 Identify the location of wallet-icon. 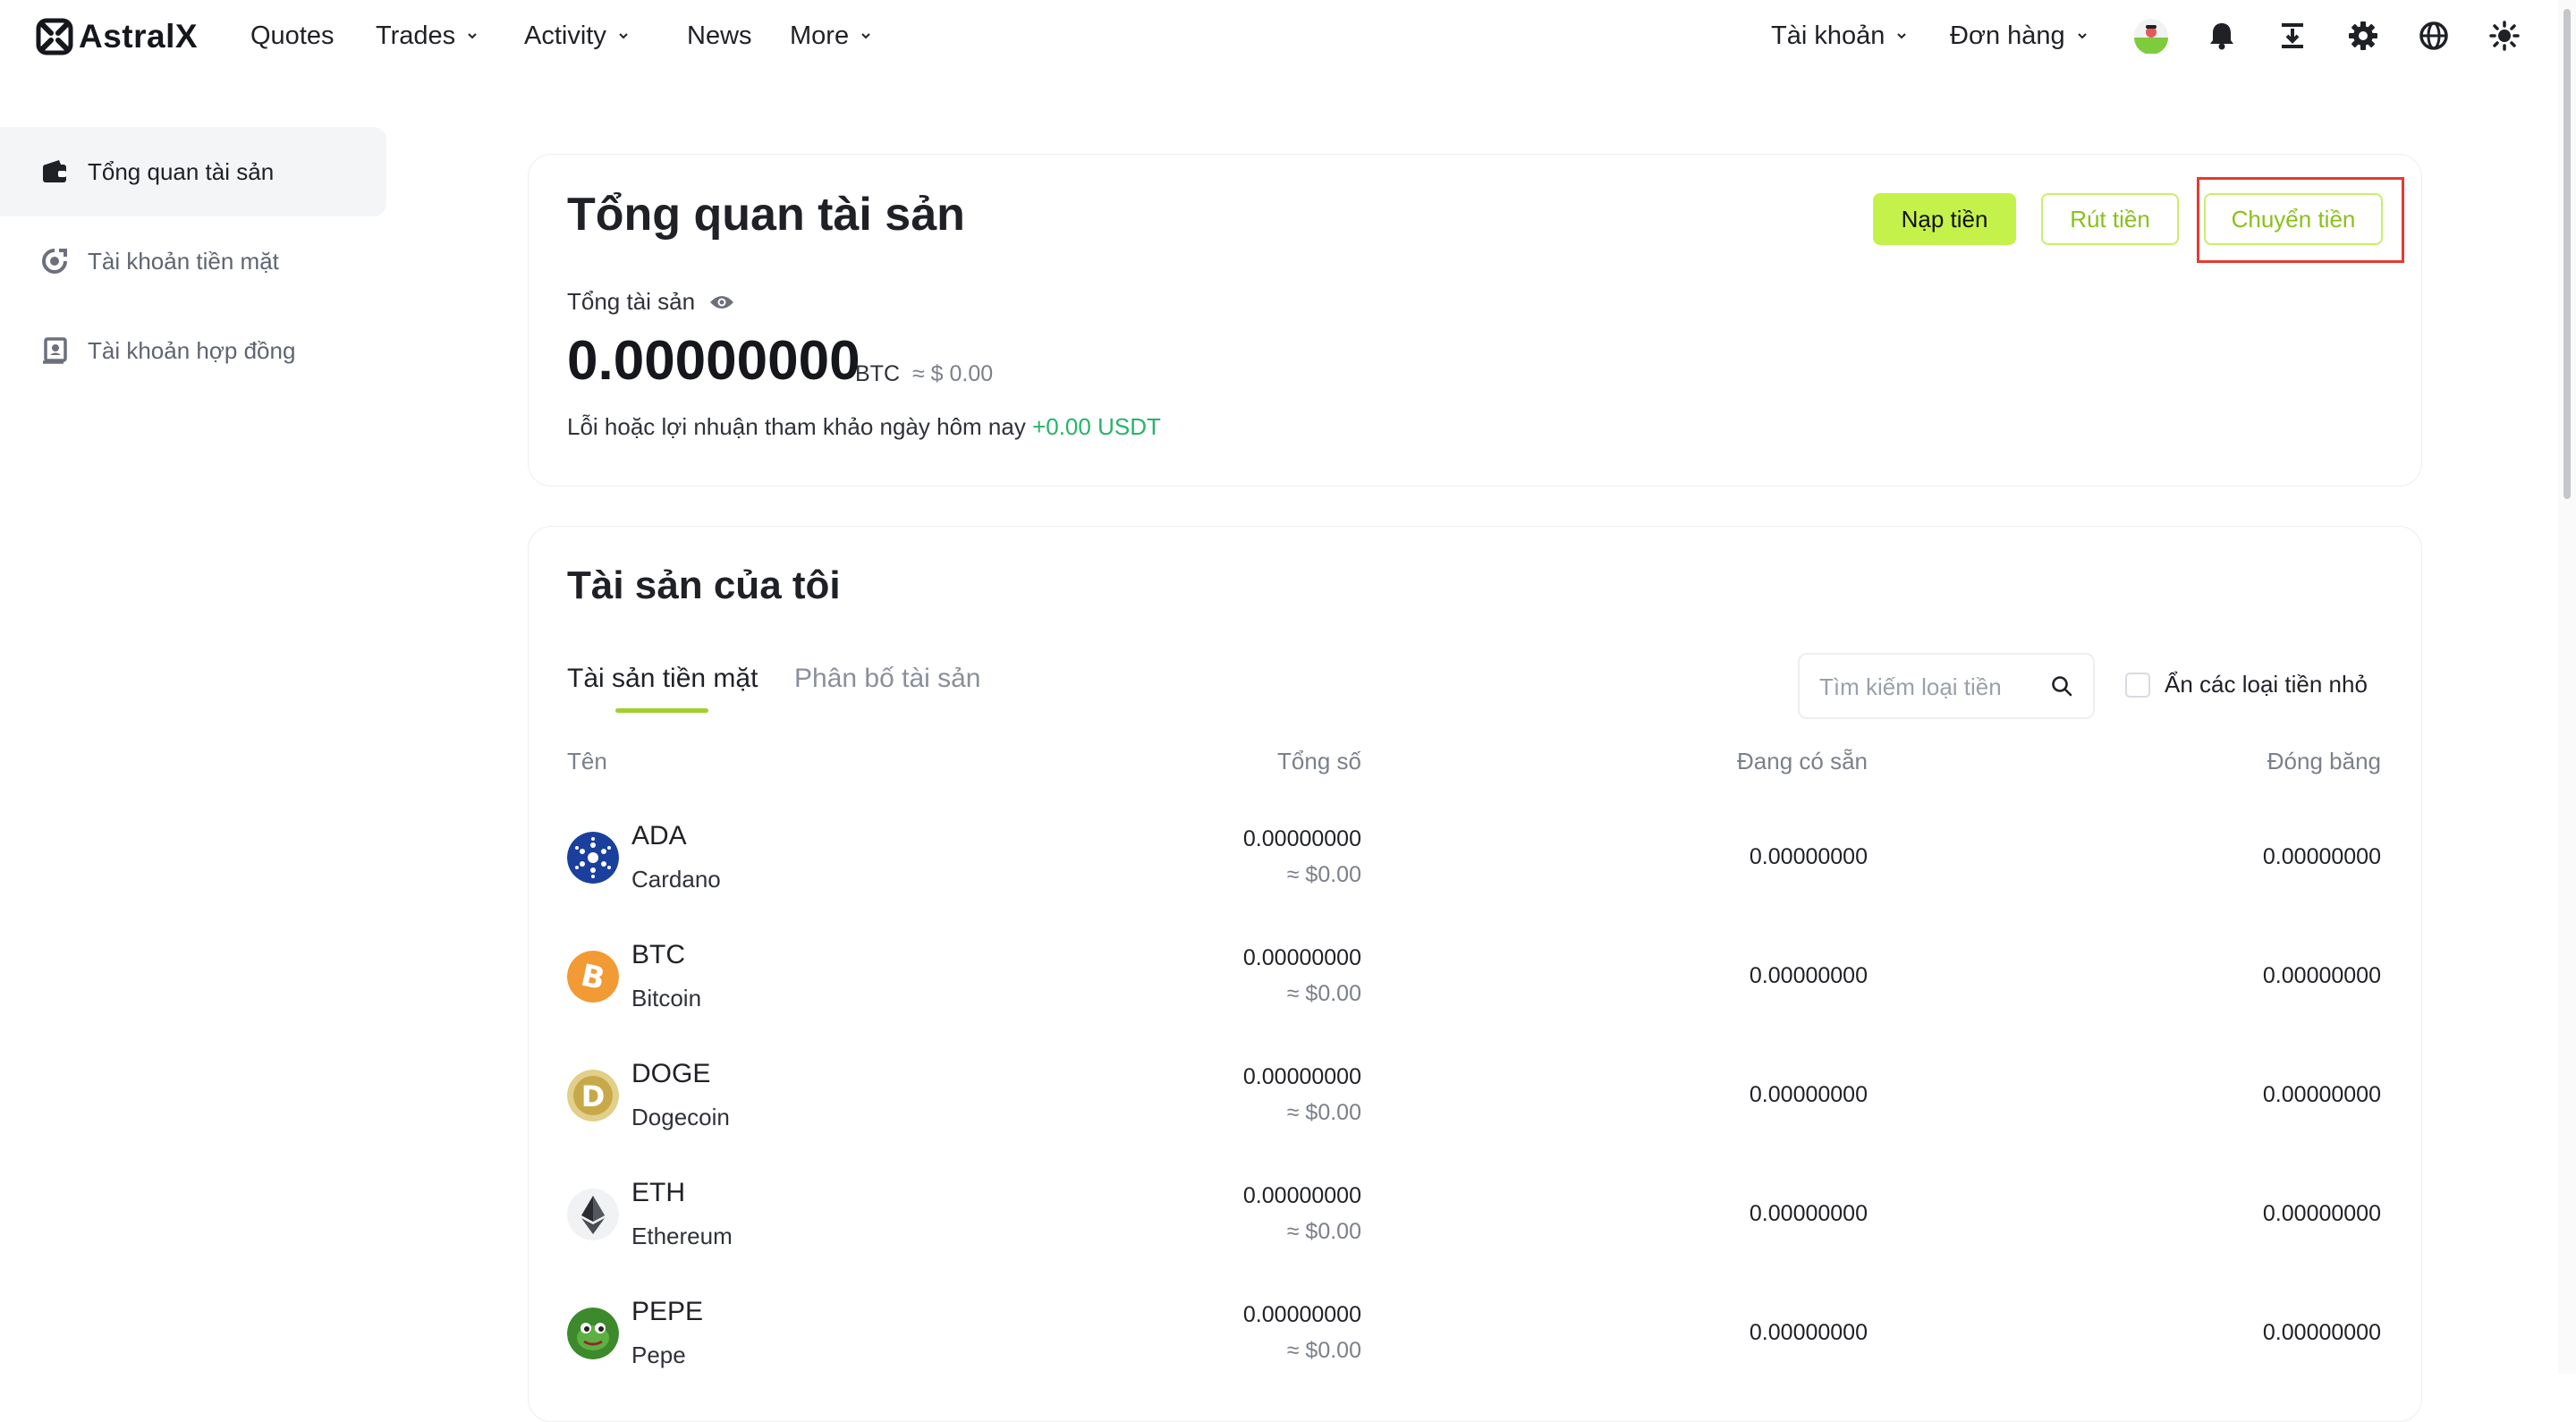
(54, 171).